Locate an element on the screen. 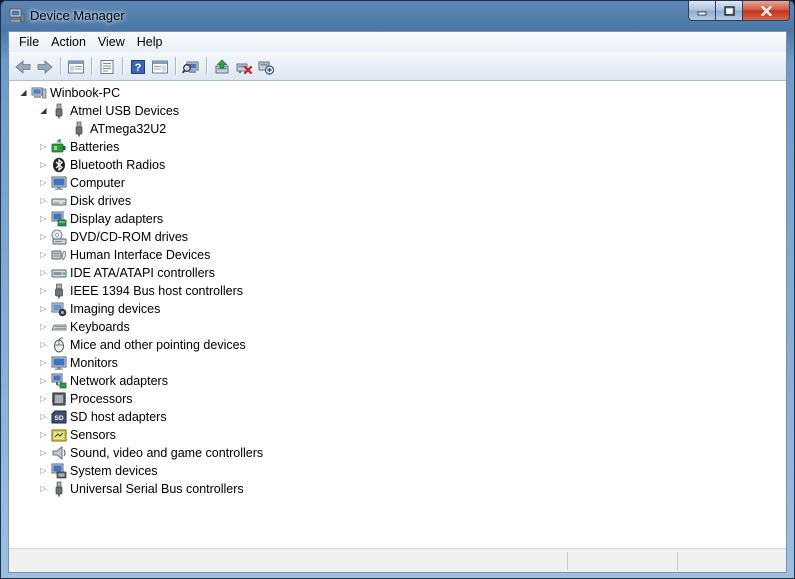 This screenshot has width=795, height=579. dvd-drive-icon is located at coordinates (59, 237).